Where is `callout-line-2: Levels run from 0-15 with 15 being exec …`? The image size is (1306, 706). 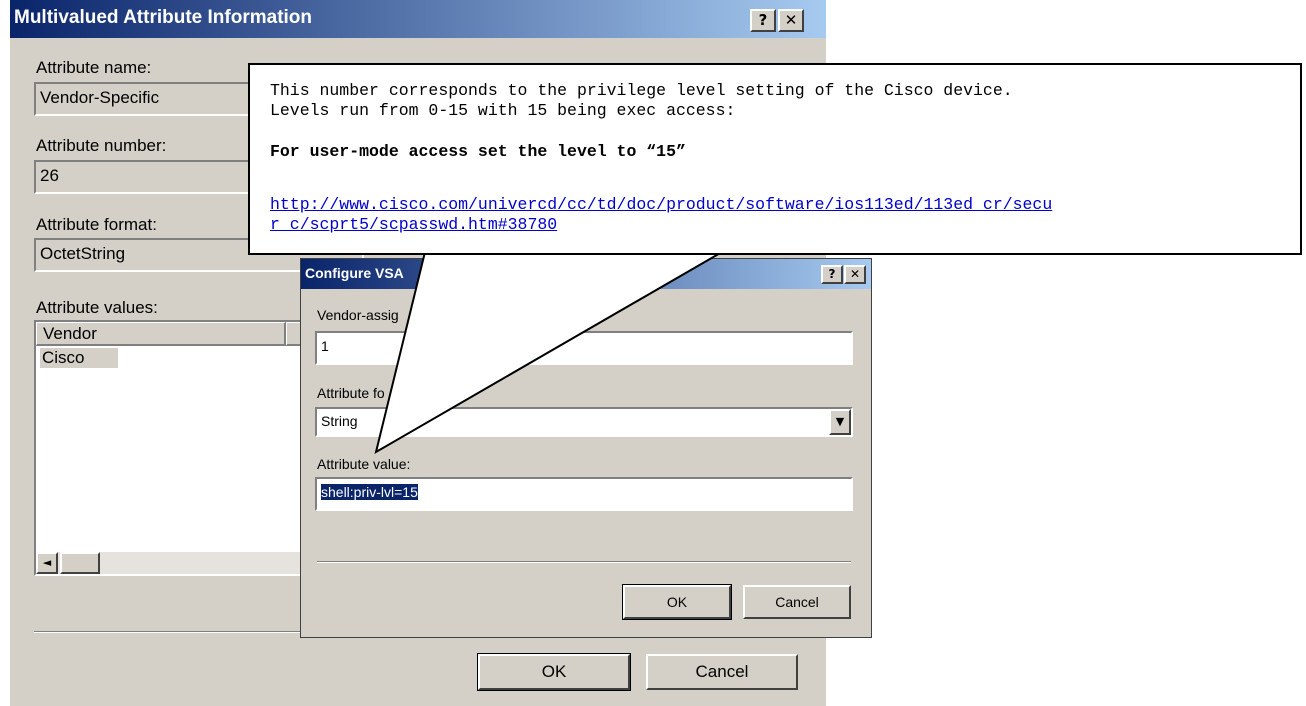 callout-line-2: Levels run from 0-15 with 15 being exec … is located at coordinates (503, 110).